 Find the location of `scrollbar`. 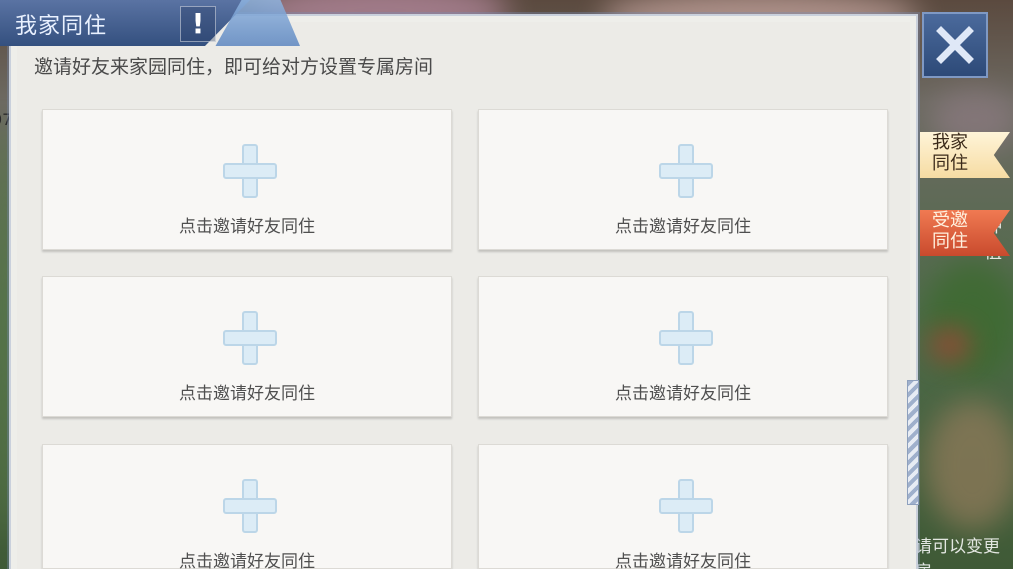

scrollbar is located at coordinates (913, 442).